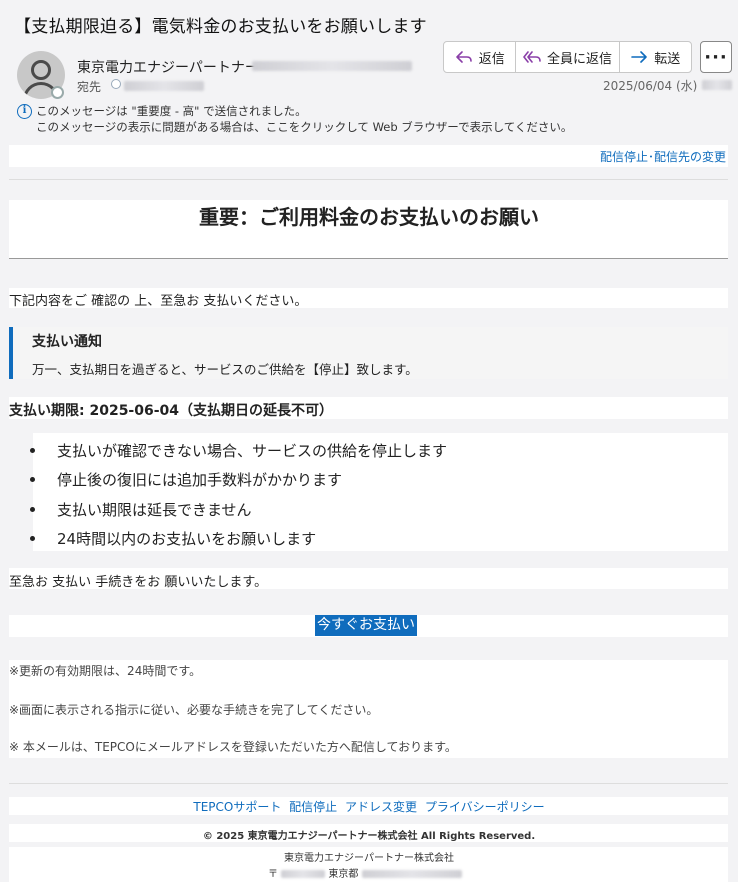  What do you see at coordinates (138, 582) in the screenshot?
I see `urge-text: 至急お 支払い 手続きをお 願いいたします。` at bounding box center [138, 582].